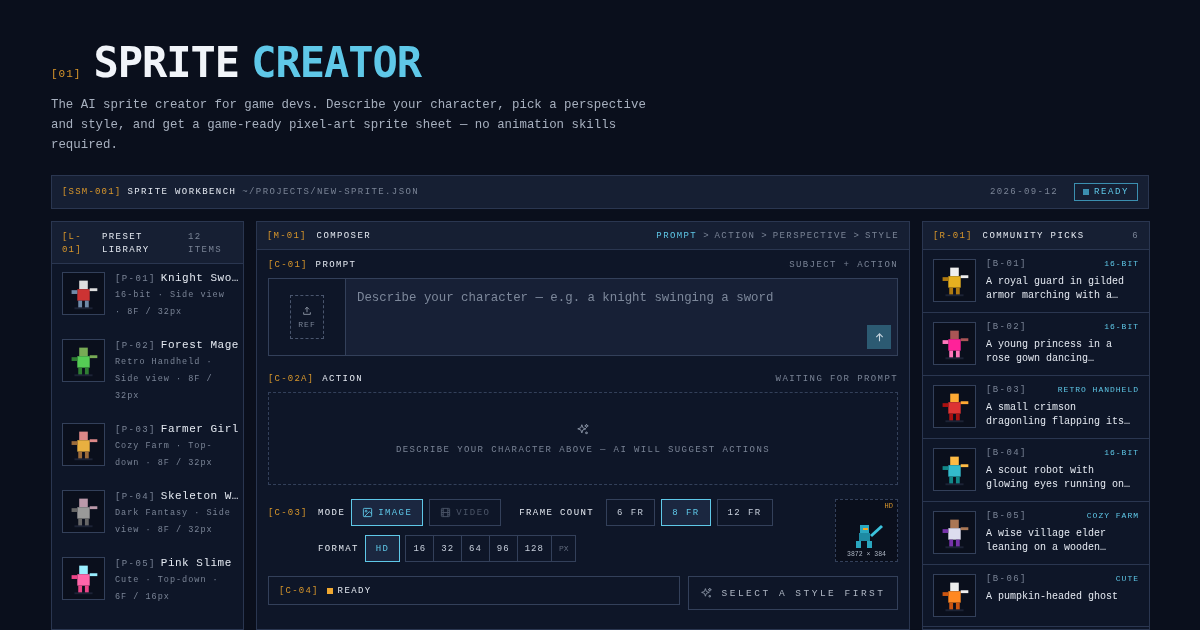 The height and width of the screenshot is (630, 1200). Describe the element at coordinates (557, 512) in the screenshot. I see `frame-count-label: FRAME COUNT` at that location.